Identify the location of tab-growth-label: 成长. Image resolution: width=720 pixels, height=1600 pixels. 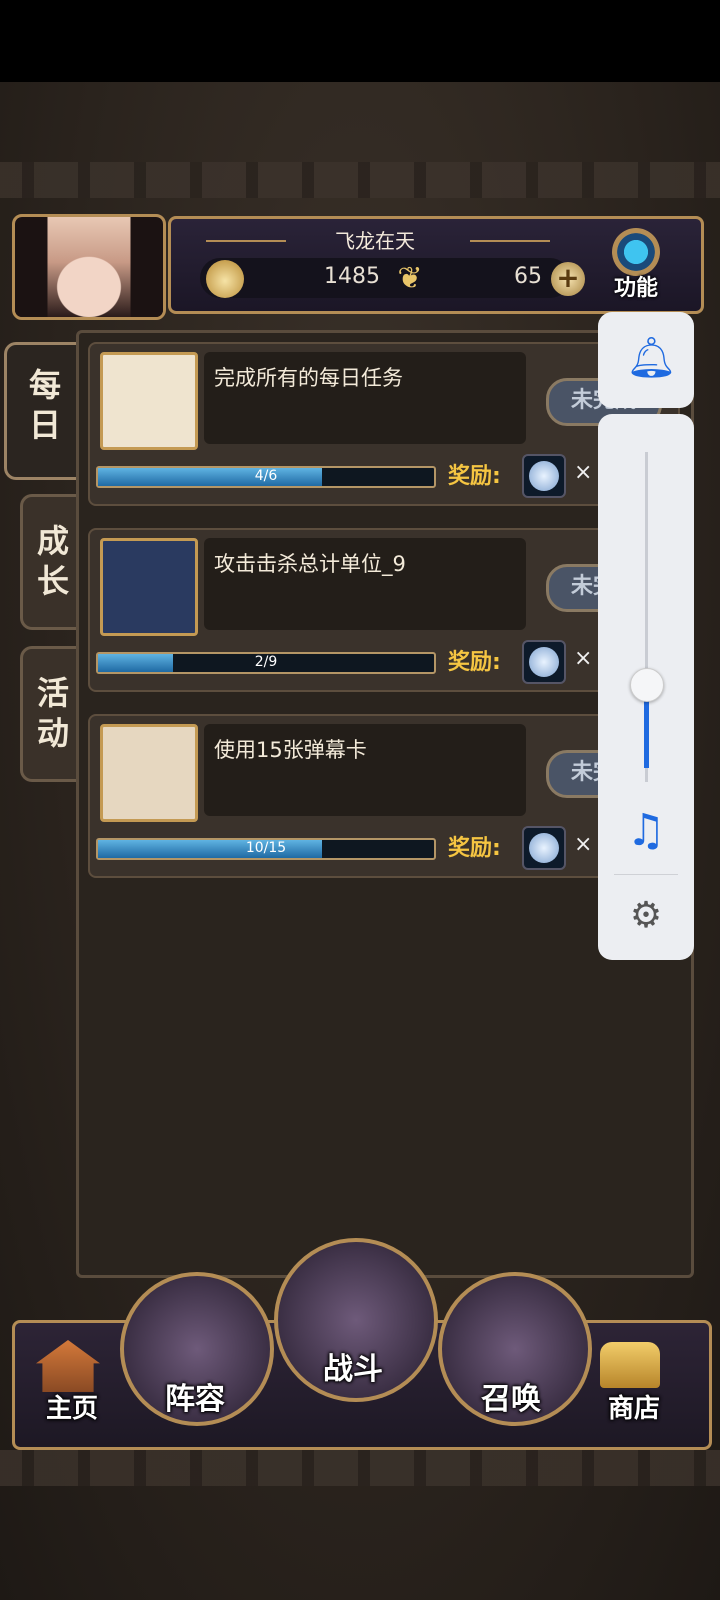
(52, 561).